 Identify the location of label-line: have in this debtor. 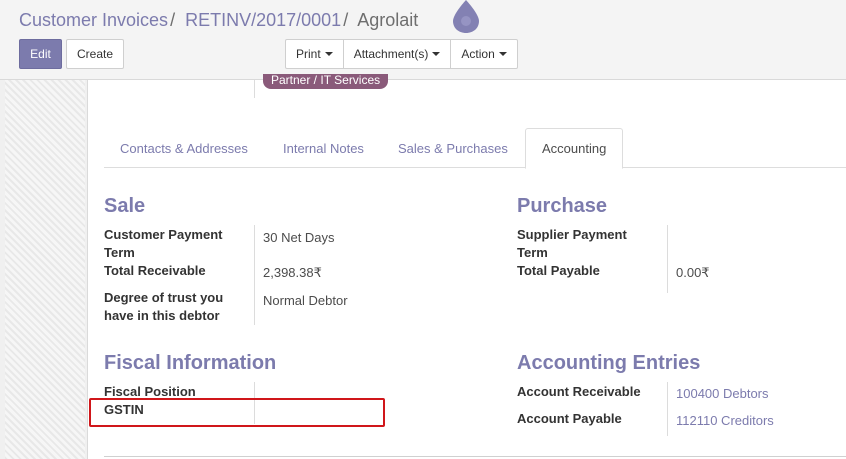
(162, 315).